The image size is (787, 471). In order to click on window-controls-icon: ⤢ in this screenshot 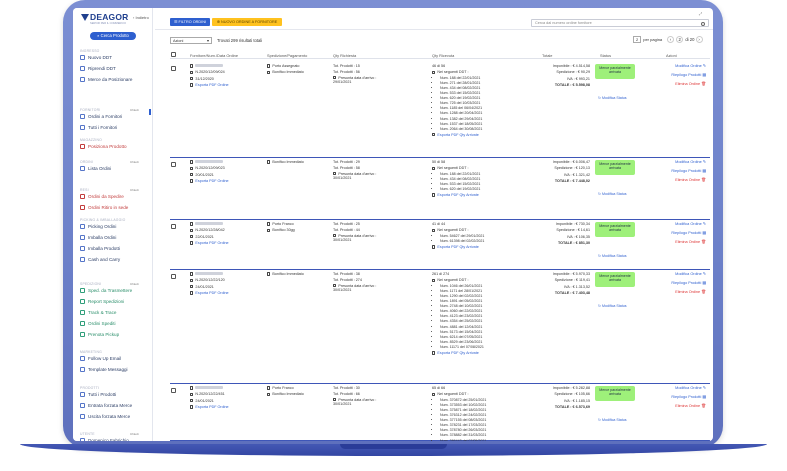, I will do `click(700, 13)`.